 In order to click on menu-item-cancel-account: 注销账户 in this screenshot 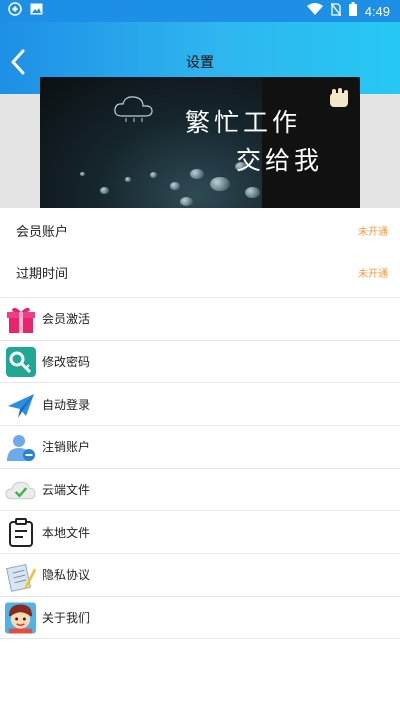, I will do `click(200, 446)`.